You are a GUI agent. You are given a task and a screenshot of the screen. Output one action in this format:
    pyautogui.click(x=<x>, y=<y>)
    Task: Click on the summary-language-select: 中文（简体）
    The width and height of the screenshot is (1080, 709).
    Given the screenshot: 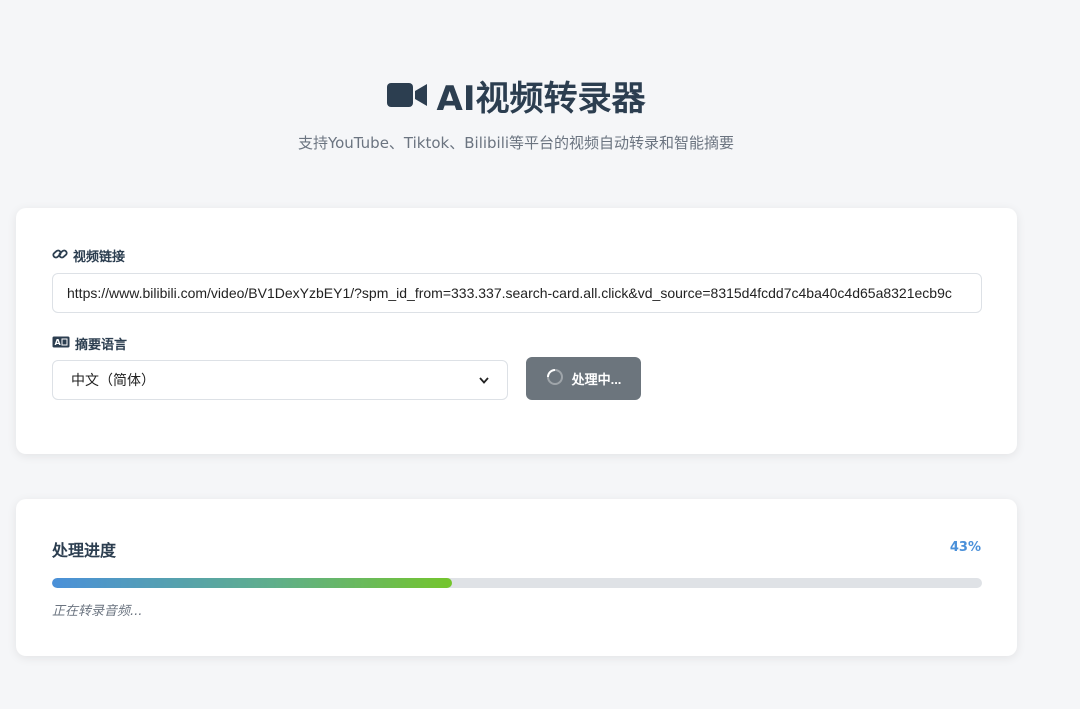 What is the action you would take?
    pyautogui.click(x=280, y=380)
    